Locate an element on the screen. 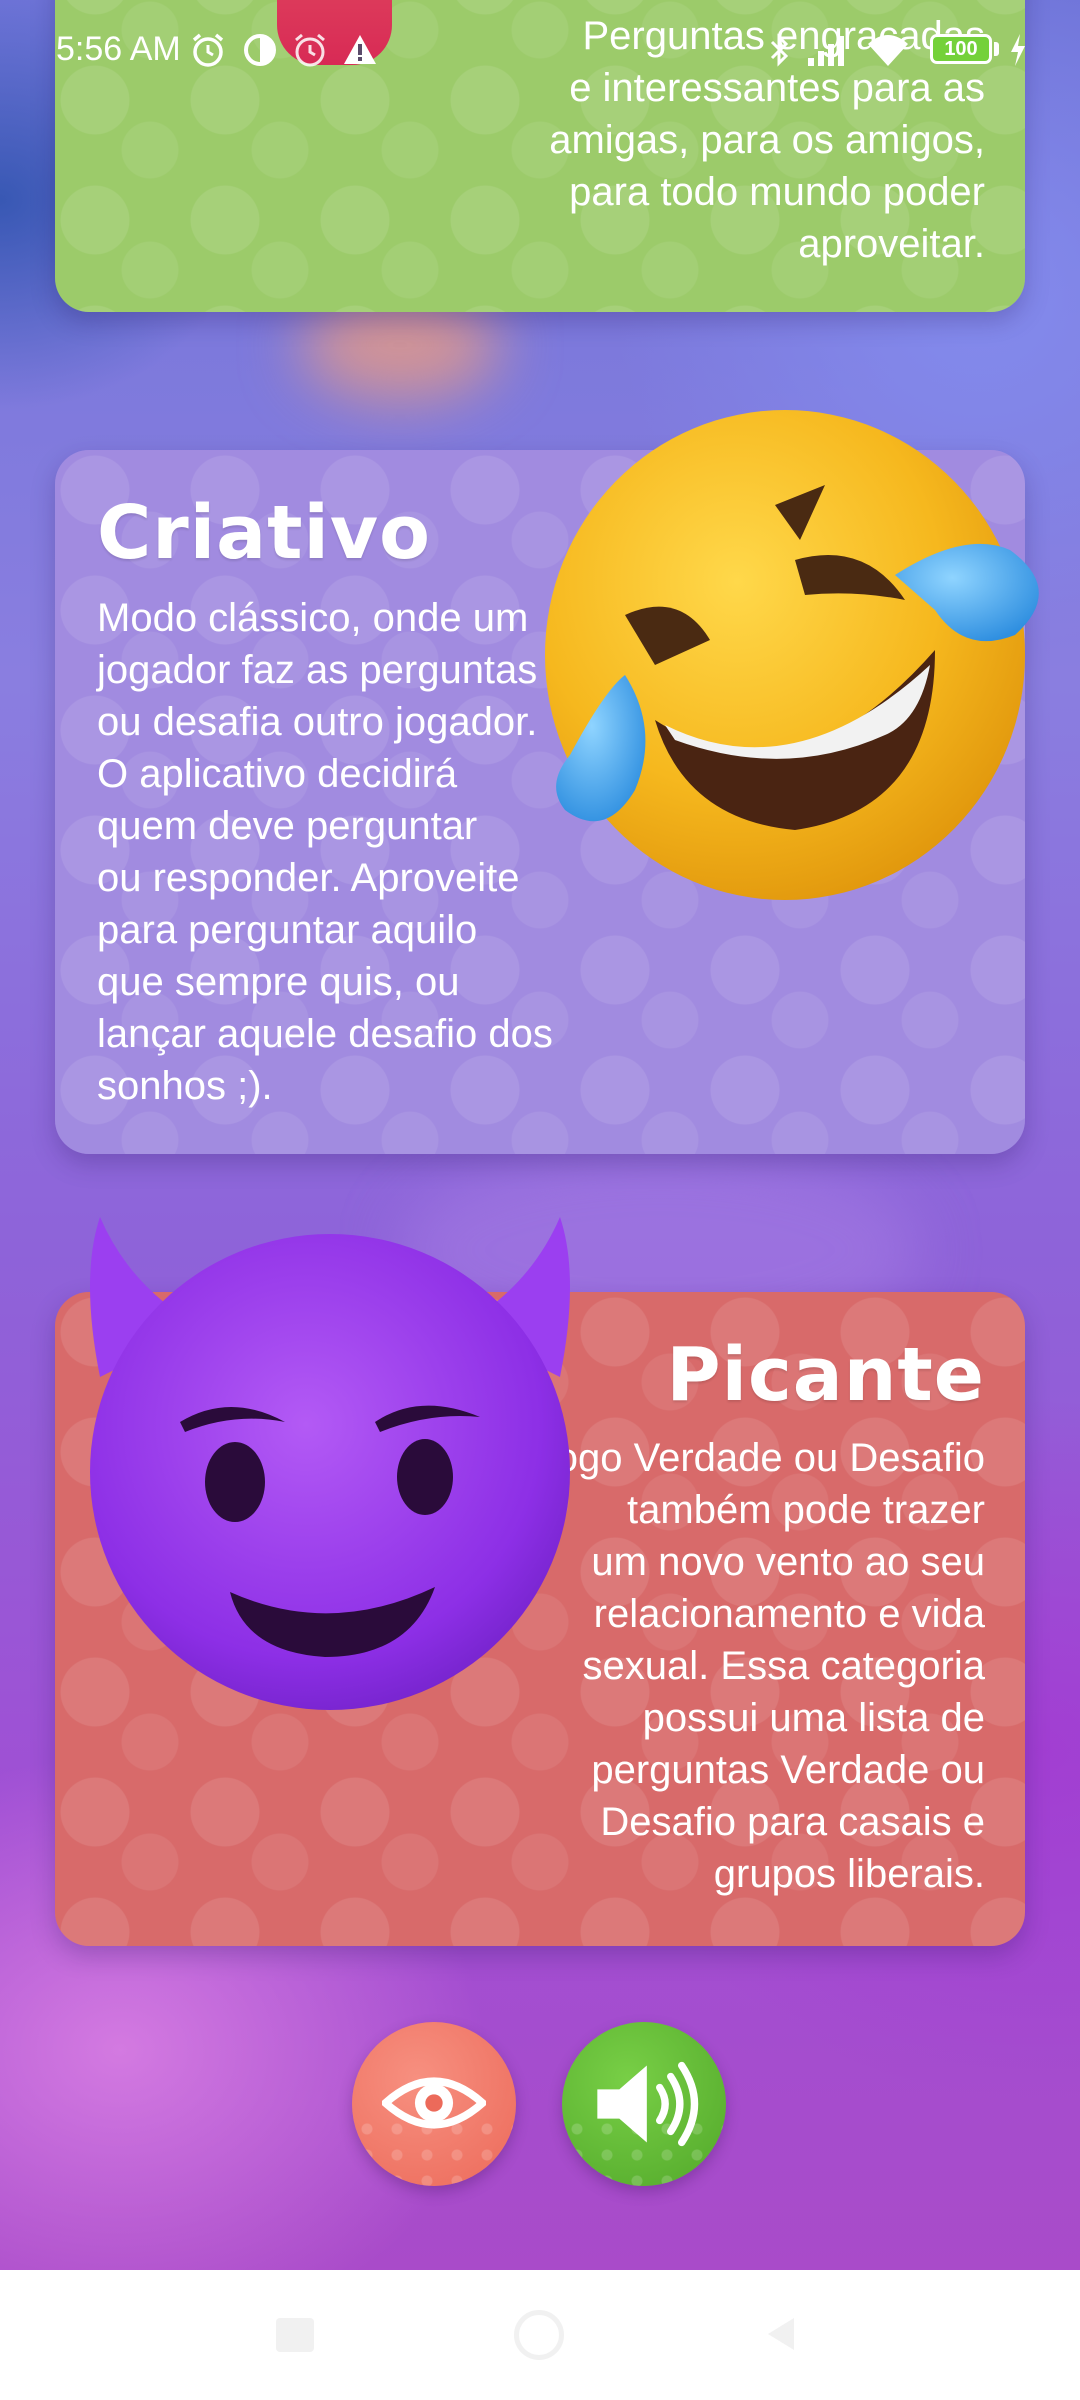 The width and height of the screenshot is (1080, 2400). navigation-bar is located at coordinates (540, 2335).